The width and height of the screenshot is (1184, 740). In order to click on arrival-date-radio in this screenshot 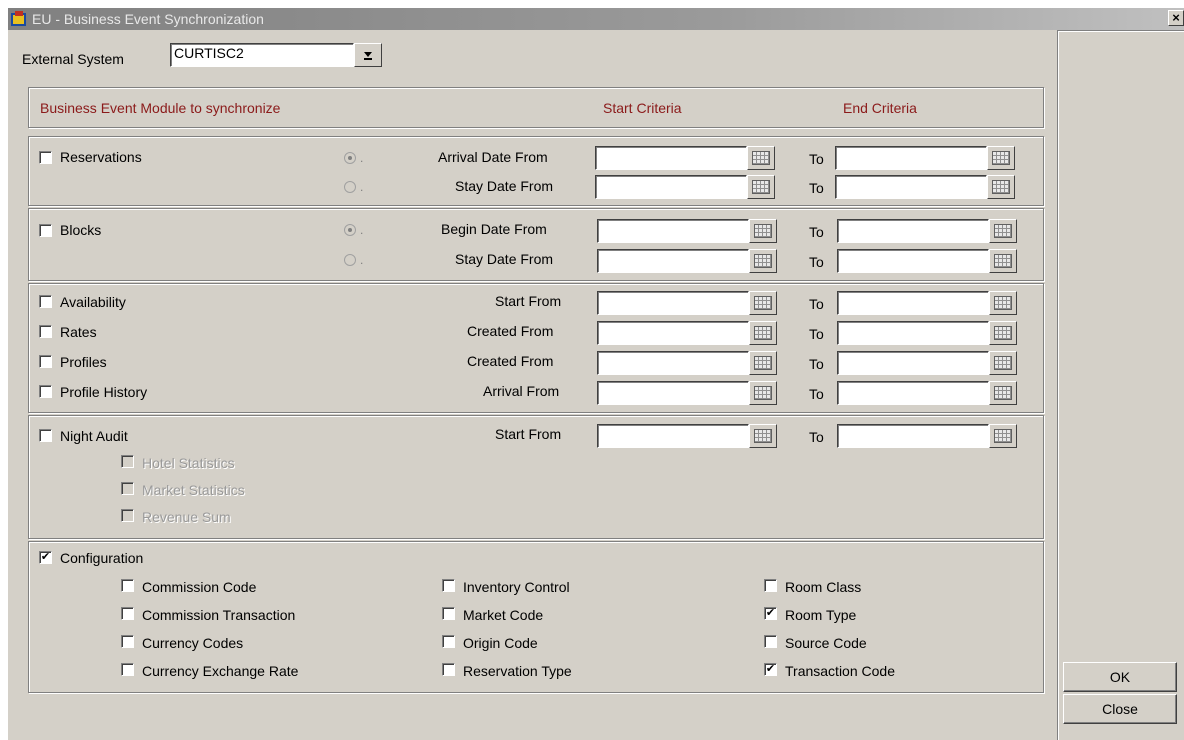, I will do `click(350, 158)`.